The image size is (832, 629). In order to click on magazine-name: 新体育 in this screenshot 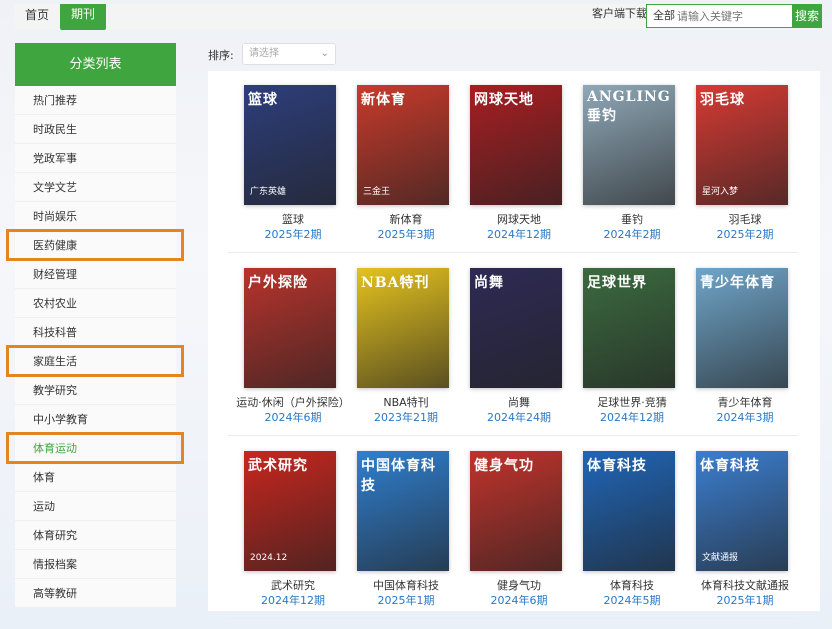, I will do `click(406, 219)`.